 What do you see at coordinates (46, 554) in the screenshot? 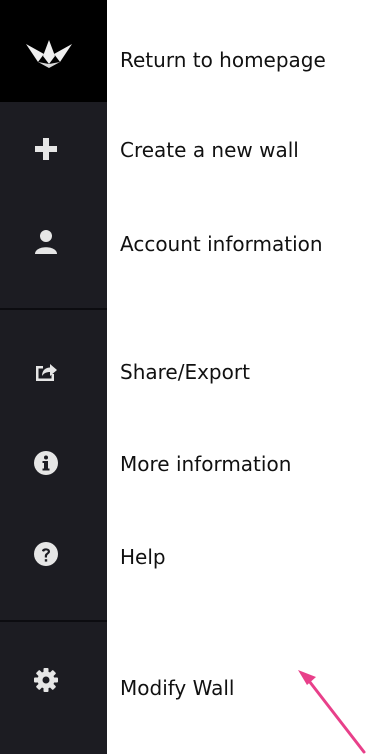
I see `help-icon` at bounding box center [46, 554].